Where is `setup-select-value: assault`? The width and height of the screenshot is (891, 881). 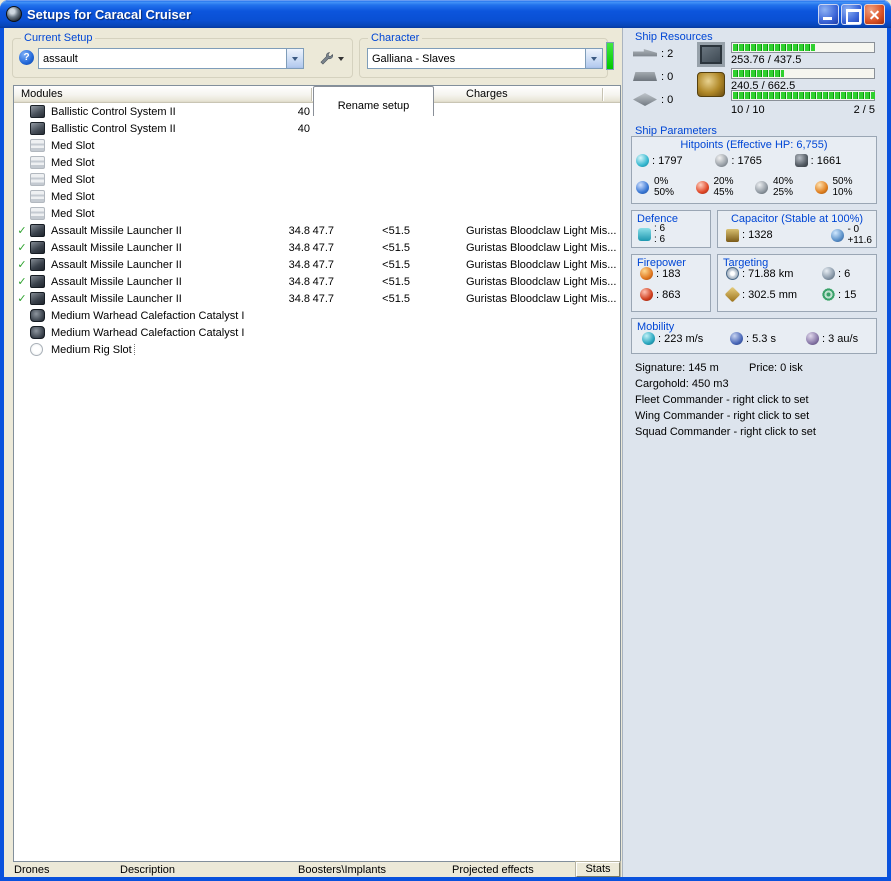 setup-select-value: assault is located at coordinates (60, 58).